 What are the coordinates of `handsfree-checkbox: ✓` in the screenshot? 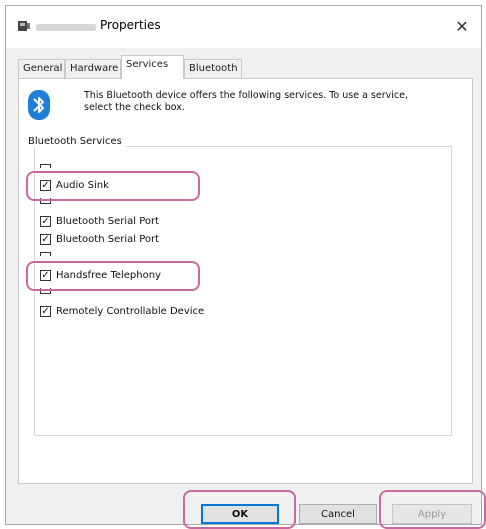 It's located at (45, 275).